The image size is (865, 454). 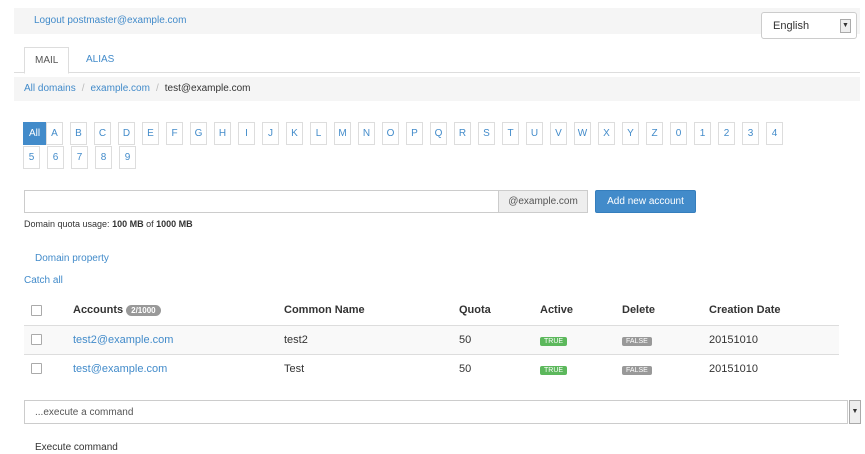 What do you see at coordinates (31, 157) in the screenshot?
I see `letter-filter-5: 5` at bounding box center [31, 157].